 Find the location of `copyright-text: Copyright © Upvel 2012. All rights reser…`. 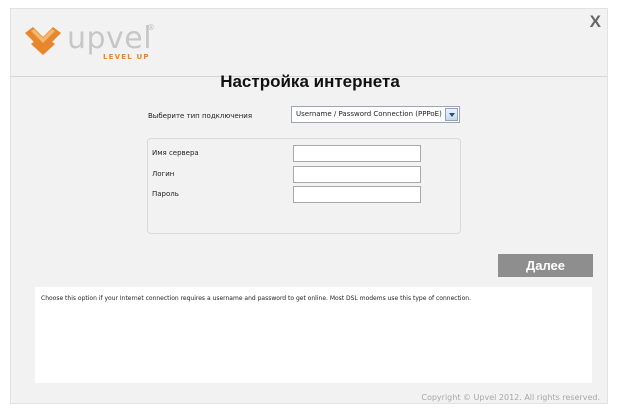

copyright-text: Copyright © Upvel 2012. All rights reser… is located at coordinates (510, 397).